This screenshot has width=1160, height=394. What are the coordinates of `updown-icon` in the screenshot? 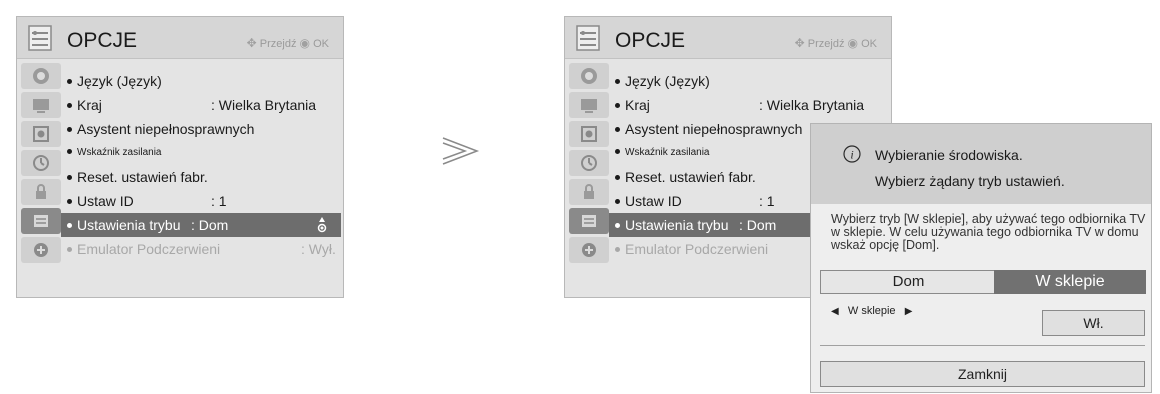 It's located at (322, 225).